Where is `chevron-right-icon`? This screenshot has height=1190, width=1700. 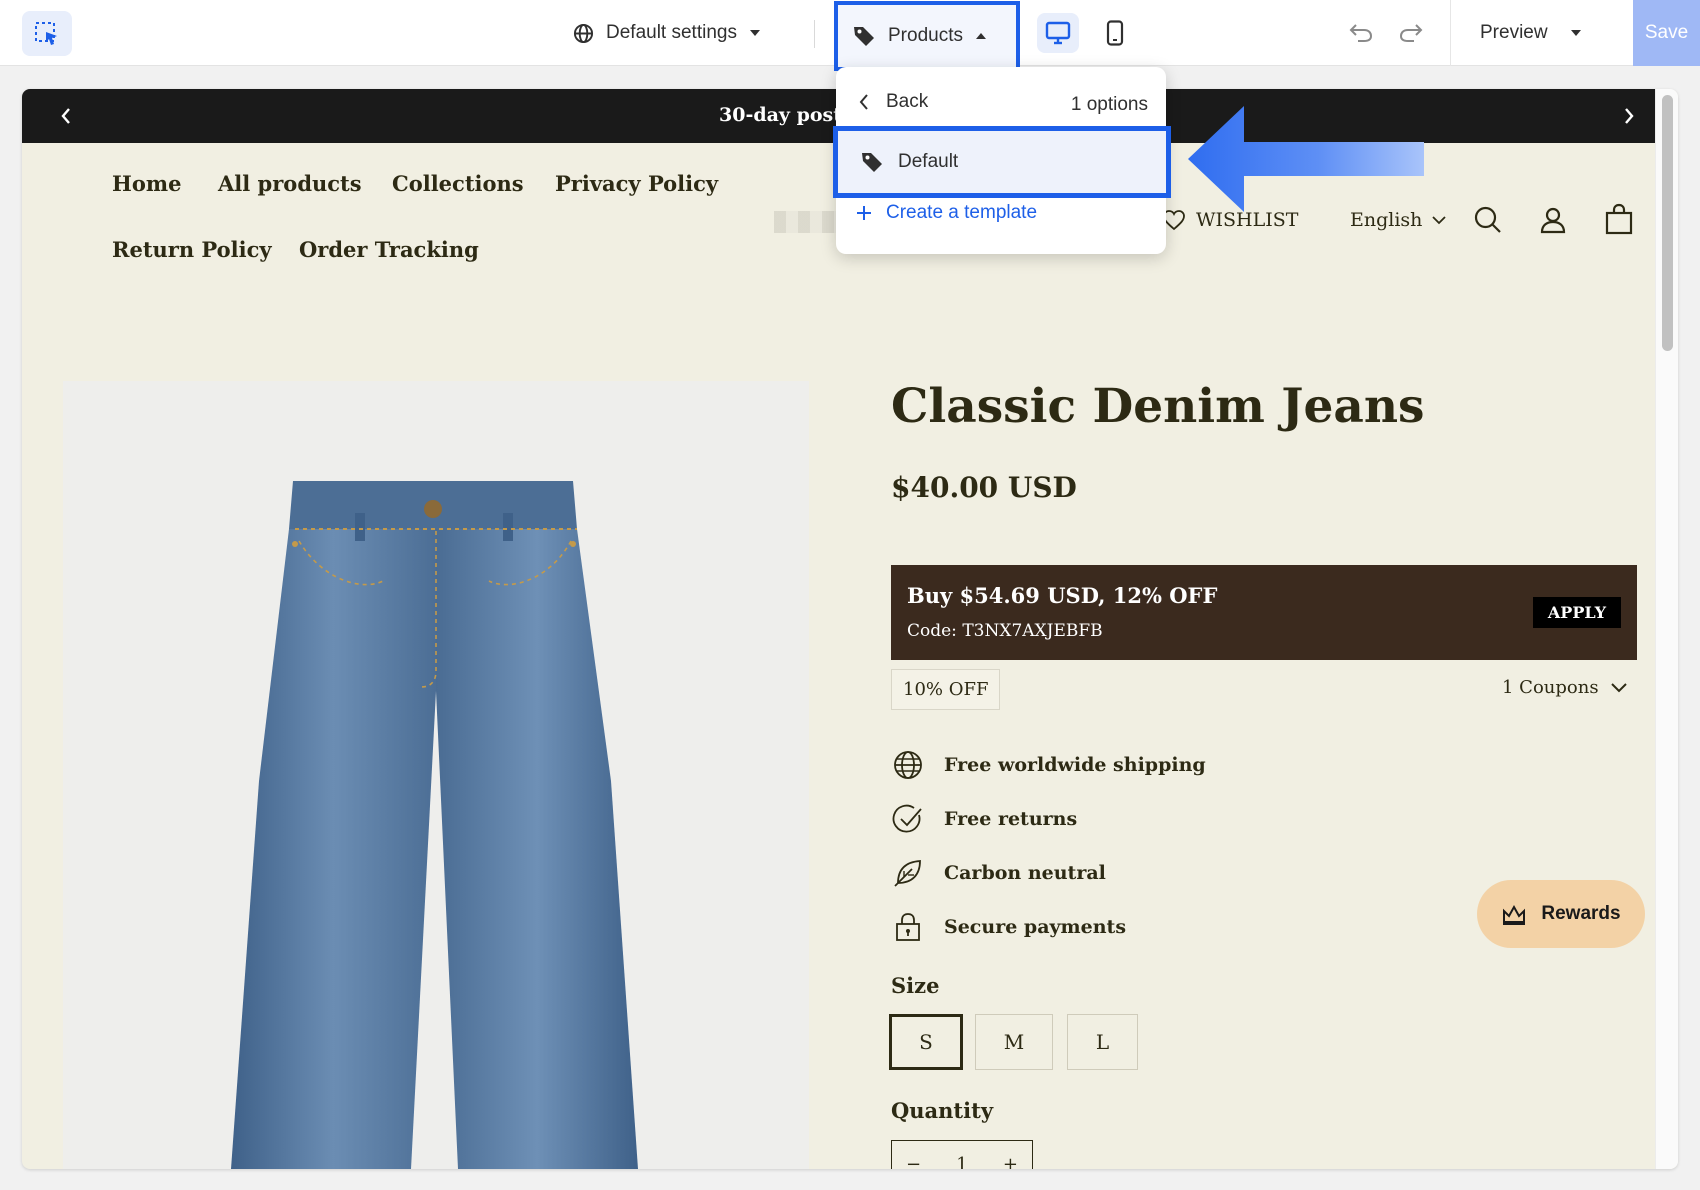
chevron-right-icon is located at coordinates (1629, 116).